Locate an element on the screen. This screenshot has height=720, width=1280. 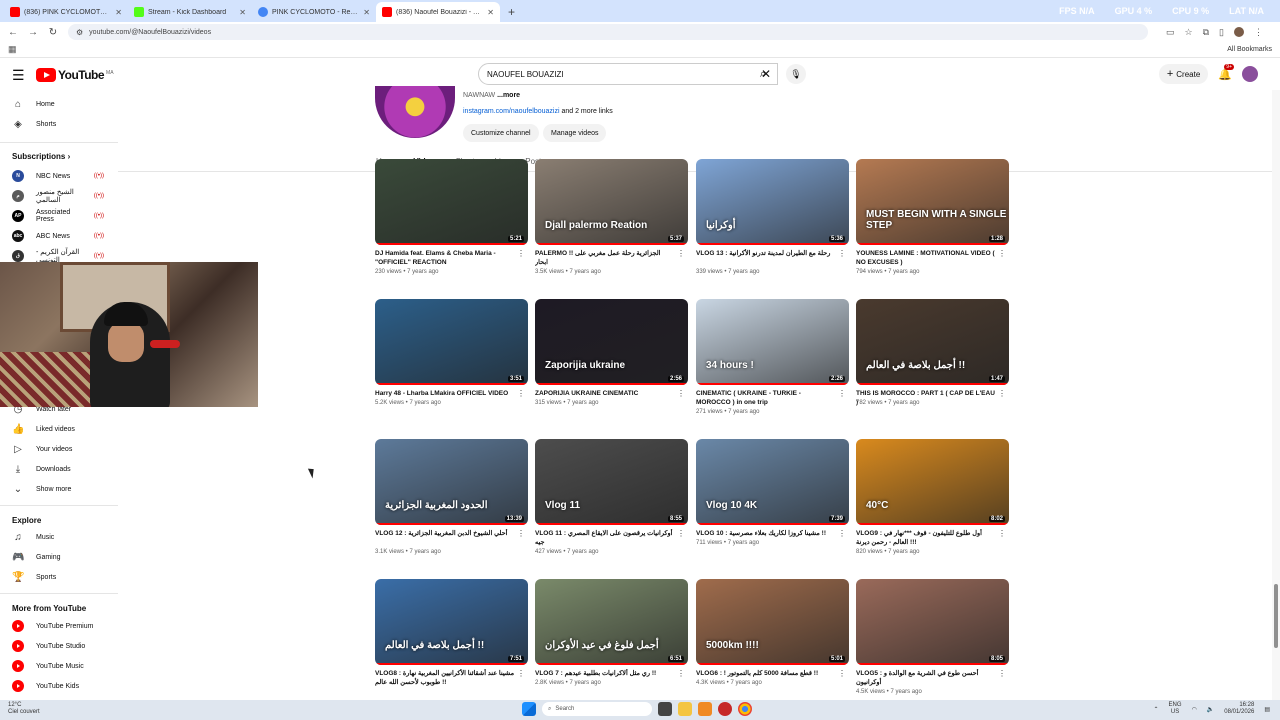
sidebar-item-gaming: 🎮 Gaming is located at coordinates (59, 557).